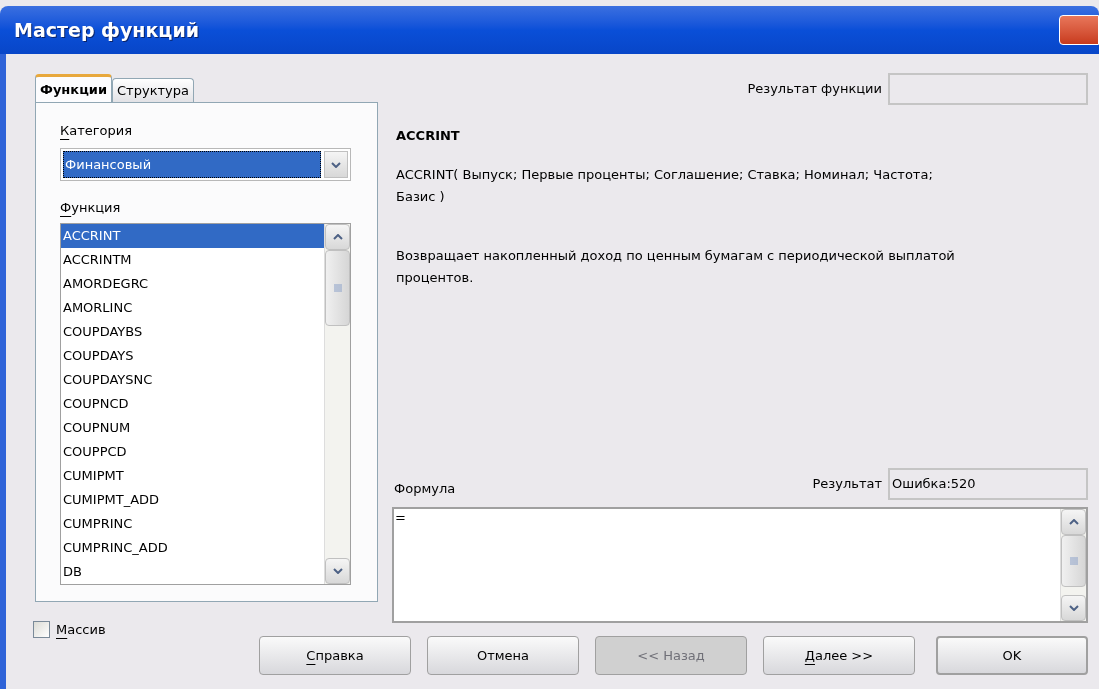 The image size is (1099, 689). What do you see at coordinates (74, 88) in the screenshot?
I see `tab: Функции` at bounding box center [74, 88].